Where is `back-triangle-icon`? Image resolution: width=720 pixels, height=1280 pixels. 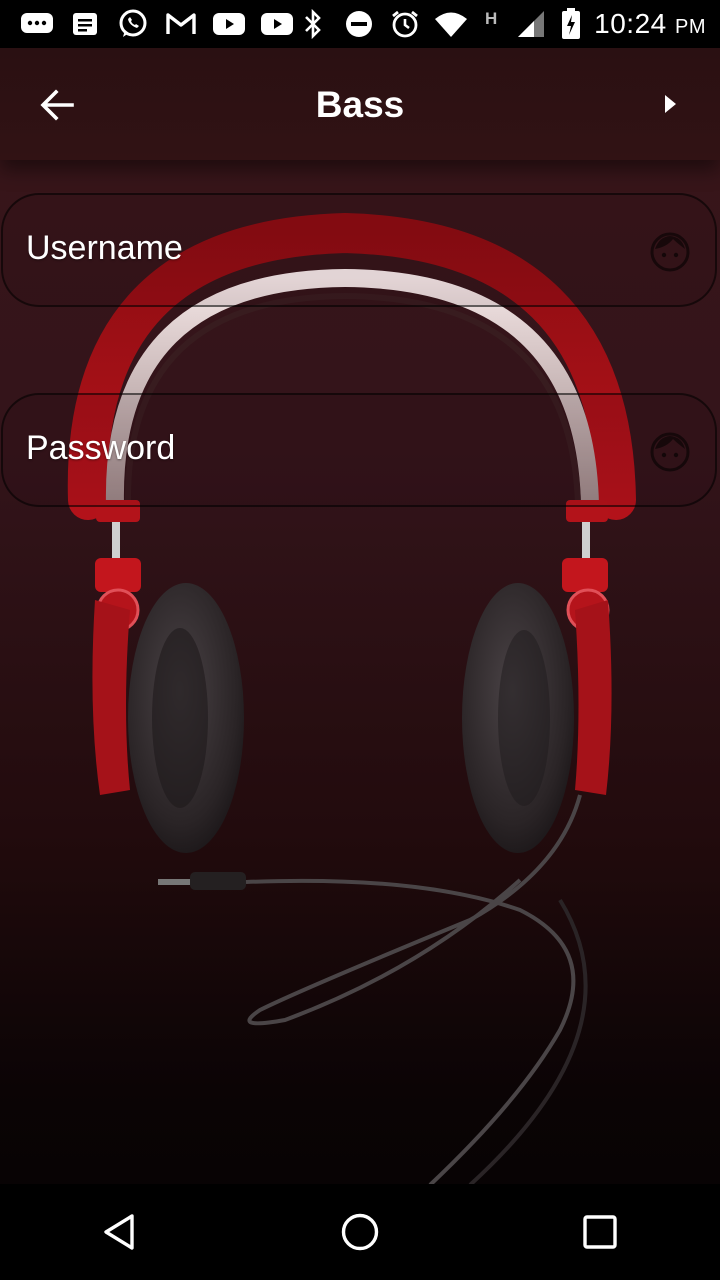
back-triangle-icon is located at coordinates (119, 1232).